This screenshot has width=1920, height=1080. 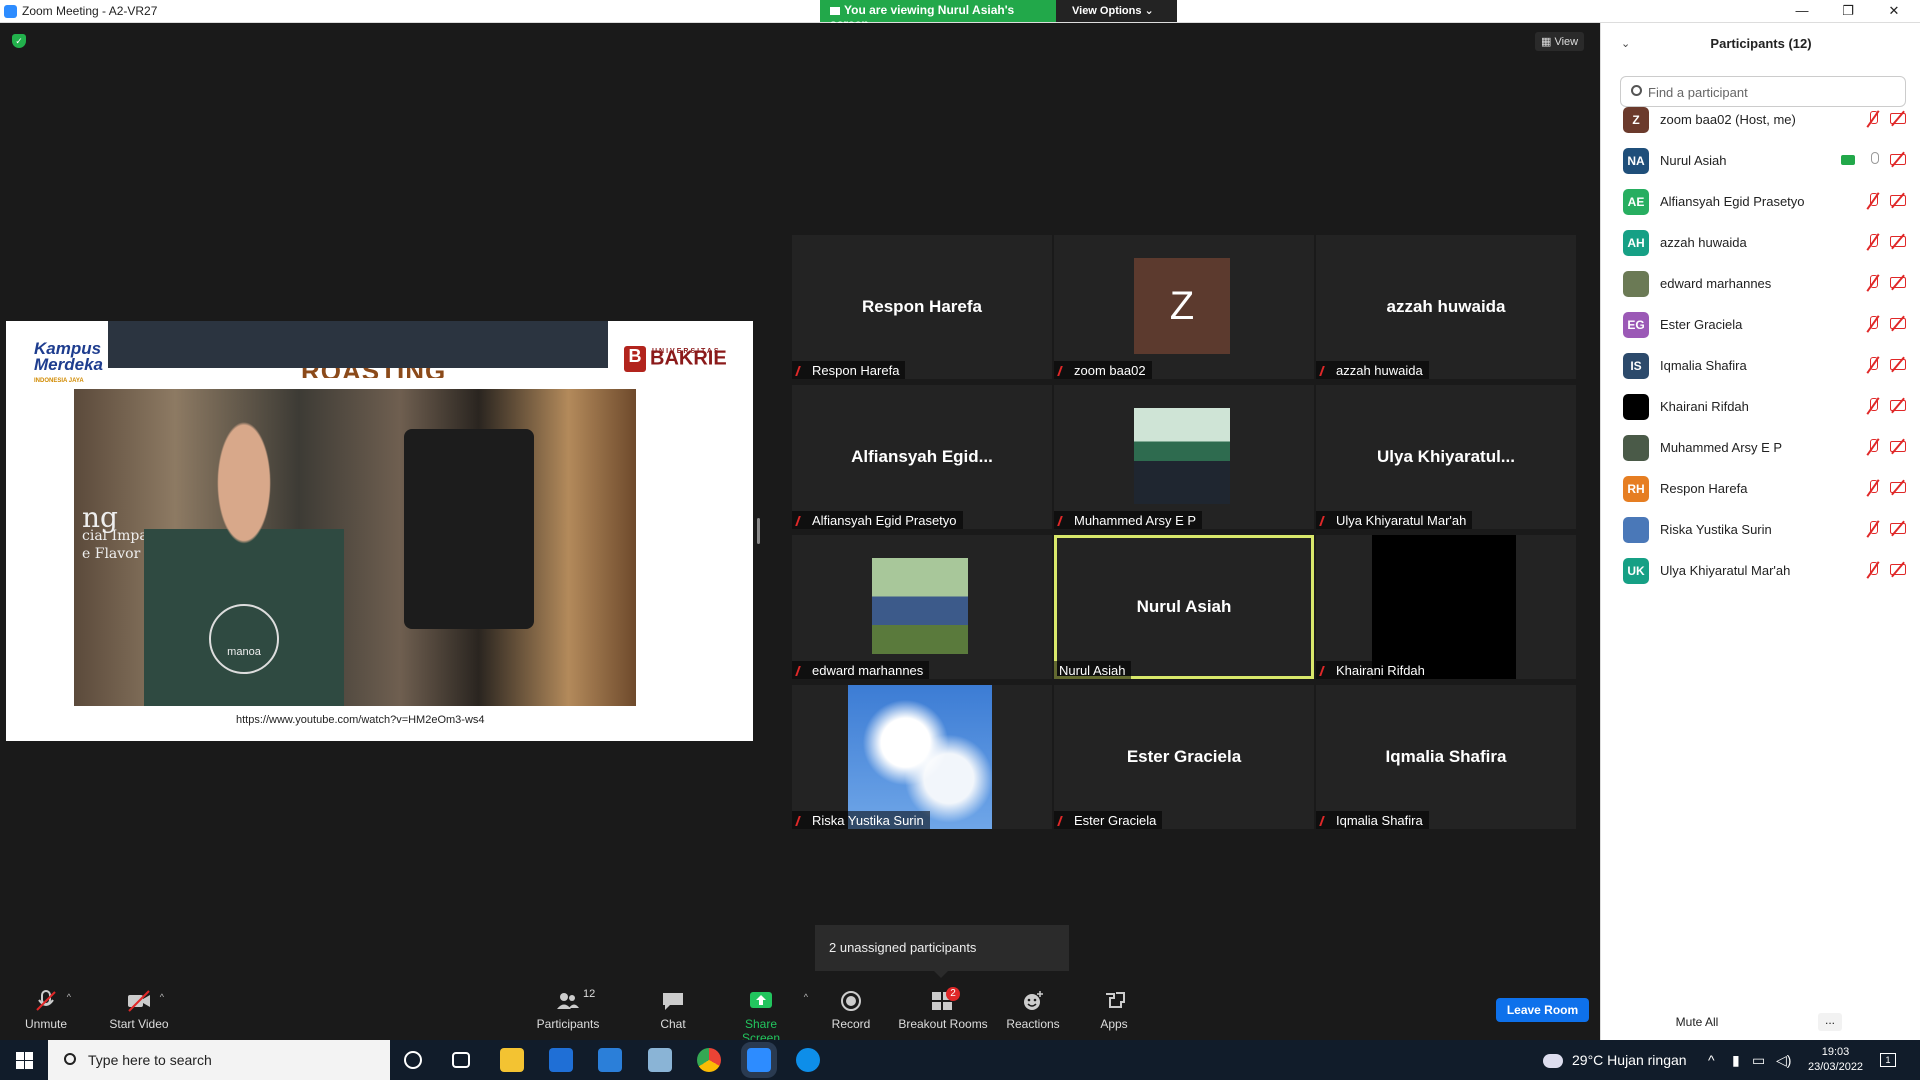 What do you see at coordinates (851, 1010) in the screenshot?
I see `record-button: Record` at bounding box center [851, 1010].